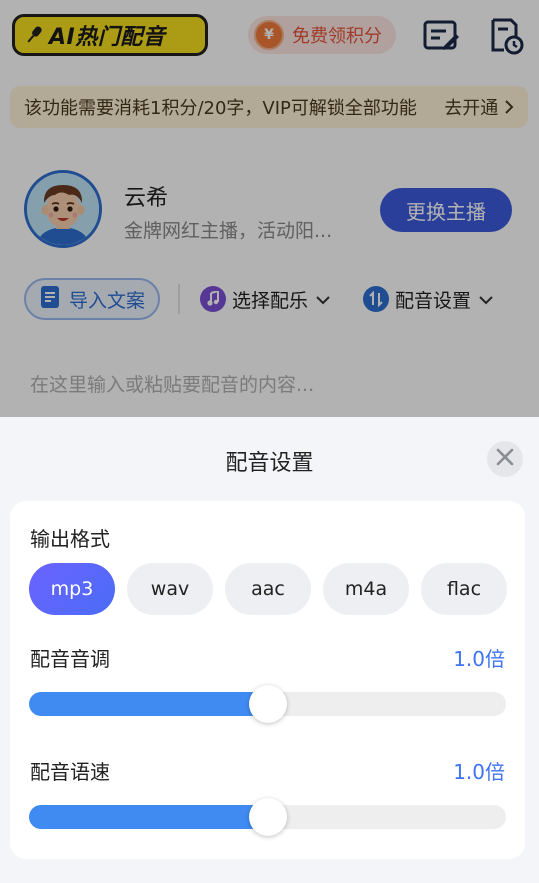  I want to click on pitch-slider-fill, so click(148, 704).